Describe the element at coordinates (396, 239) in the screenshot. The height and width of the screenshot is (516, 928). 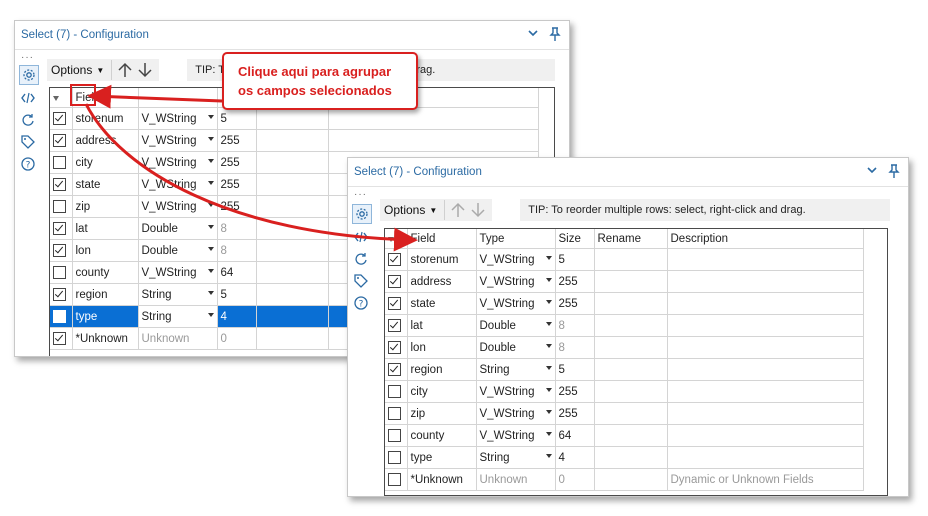
I see `header-sort` at that location.